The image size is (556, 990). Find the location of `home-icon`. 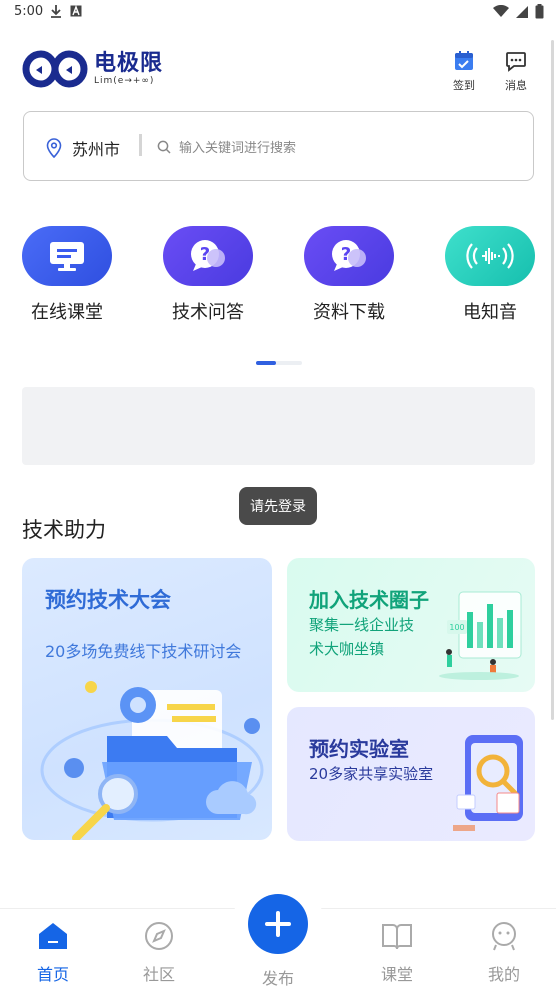

home-icon is located at coordinates (53, 936).